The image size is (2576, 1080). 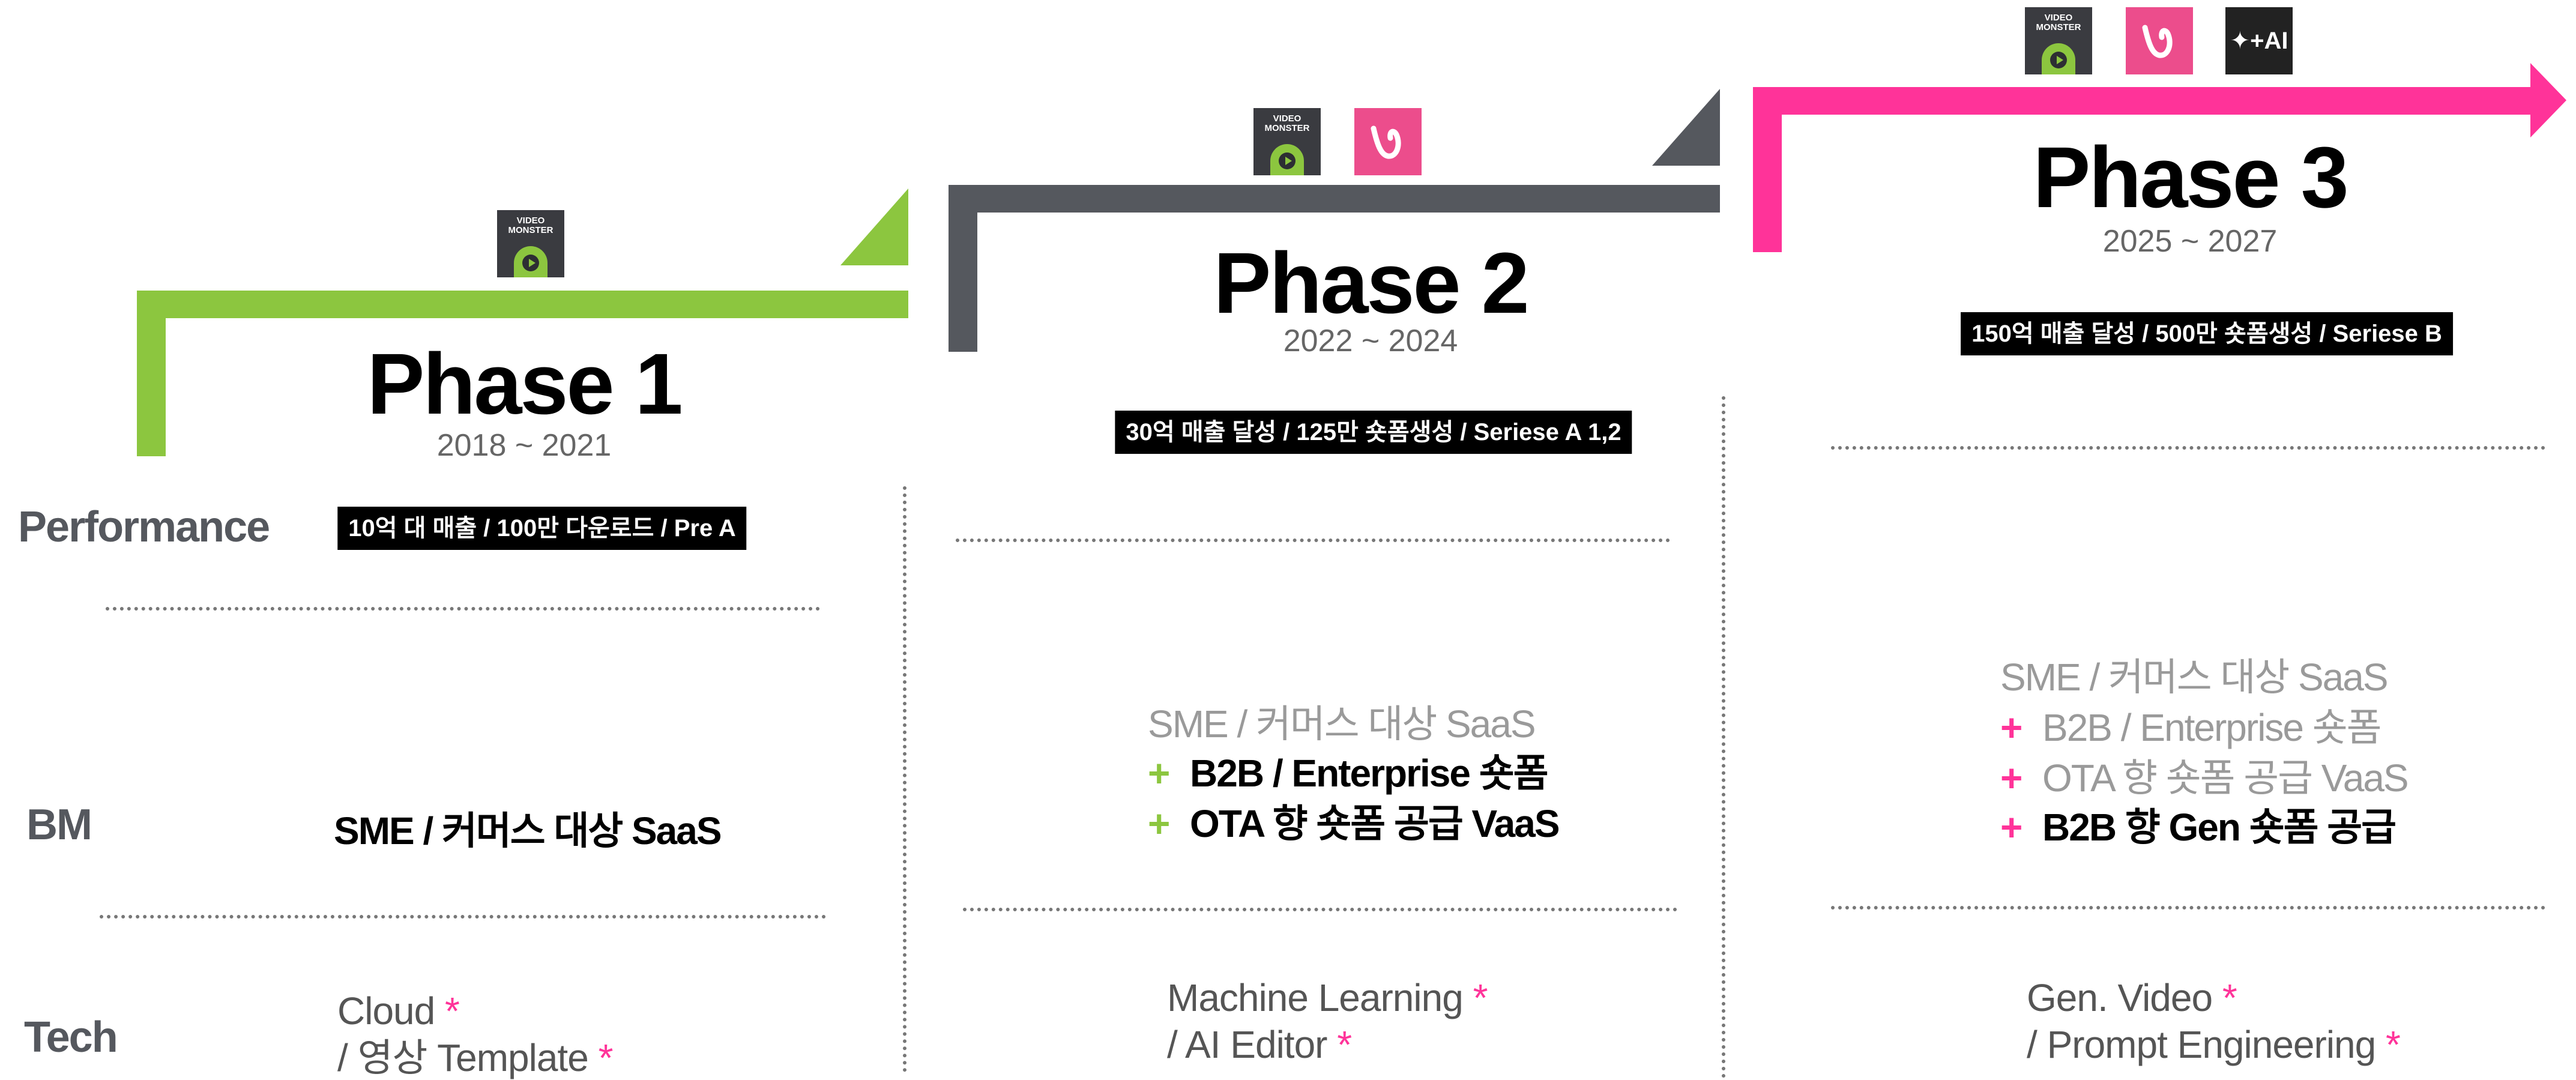 I want to click on row-label-tech: Tech, so click(x=71, y=1037).